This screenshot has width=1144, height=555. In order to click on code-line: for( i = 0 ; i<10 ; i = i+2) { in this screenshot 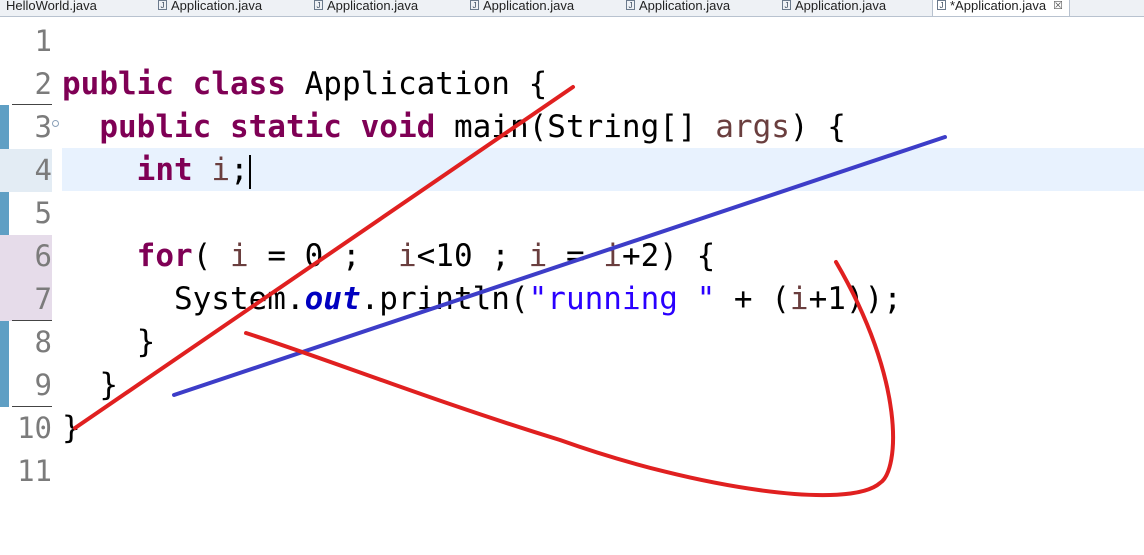, I will do `click(426, 256)`.